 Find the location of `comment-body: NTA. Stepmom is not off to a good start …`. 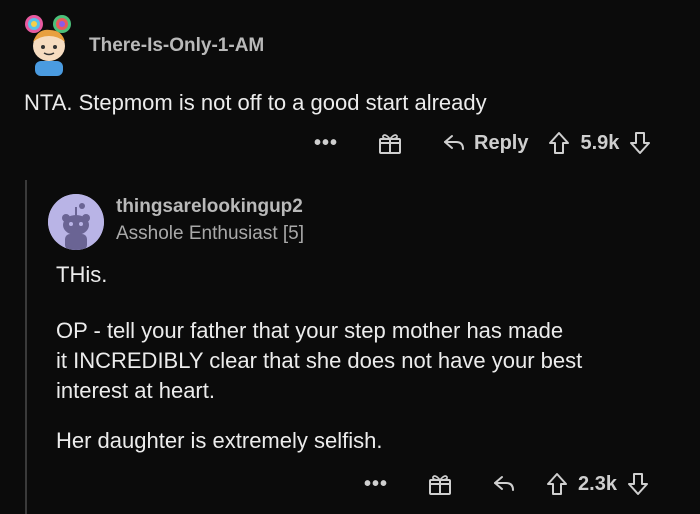

comment-body: NTA. Stepmom is not off to a good start … is located at coordinates (255, 102).